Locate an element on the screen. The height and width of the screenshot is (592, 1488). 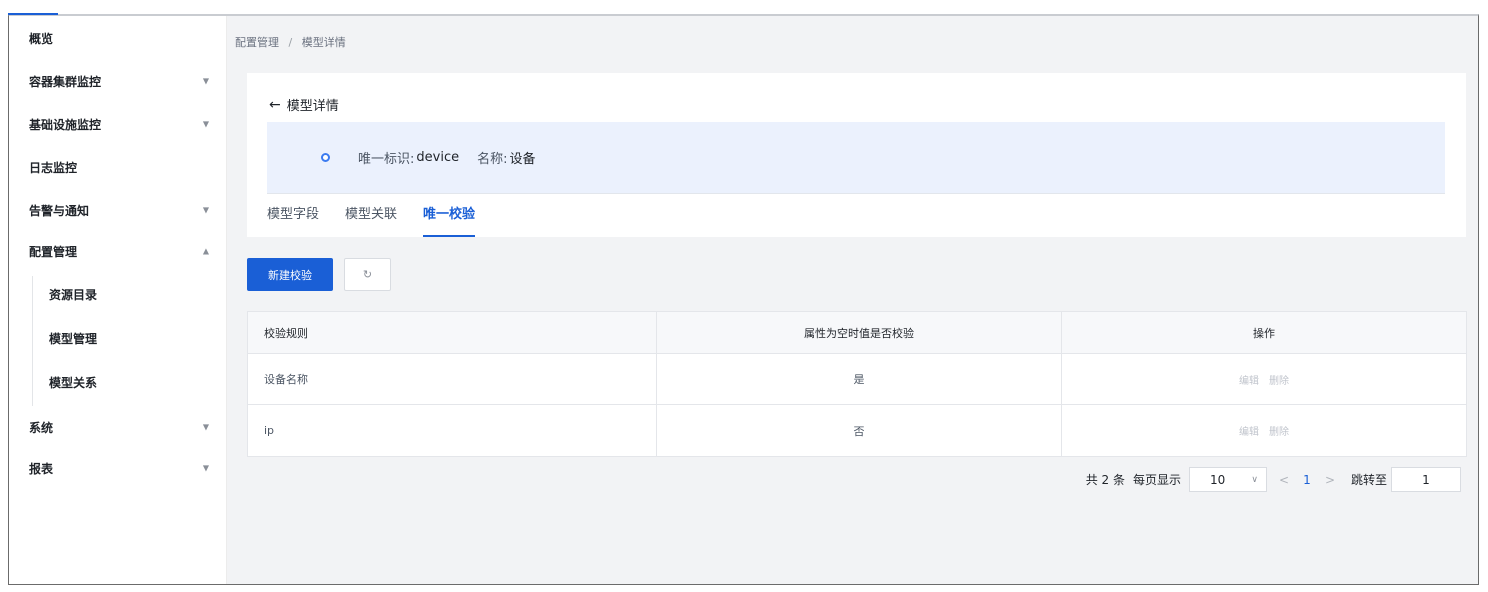
table-header: 校验规则 属性为空时值是否校验 操作 is located at coordinates (857, 333).